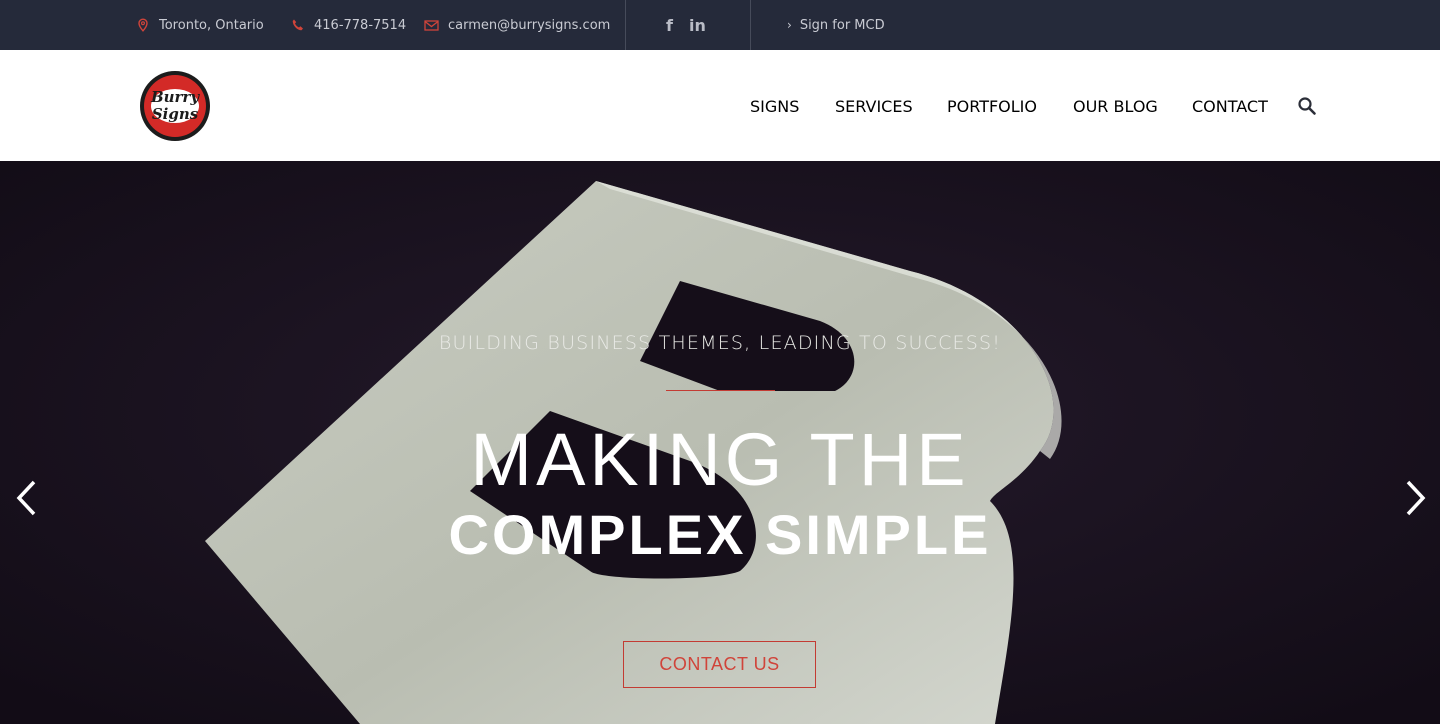  What do you see at coordinates (697, 25) in the screenshot?
I see `linkedin-icon: in` at bounding box center [697, 25].